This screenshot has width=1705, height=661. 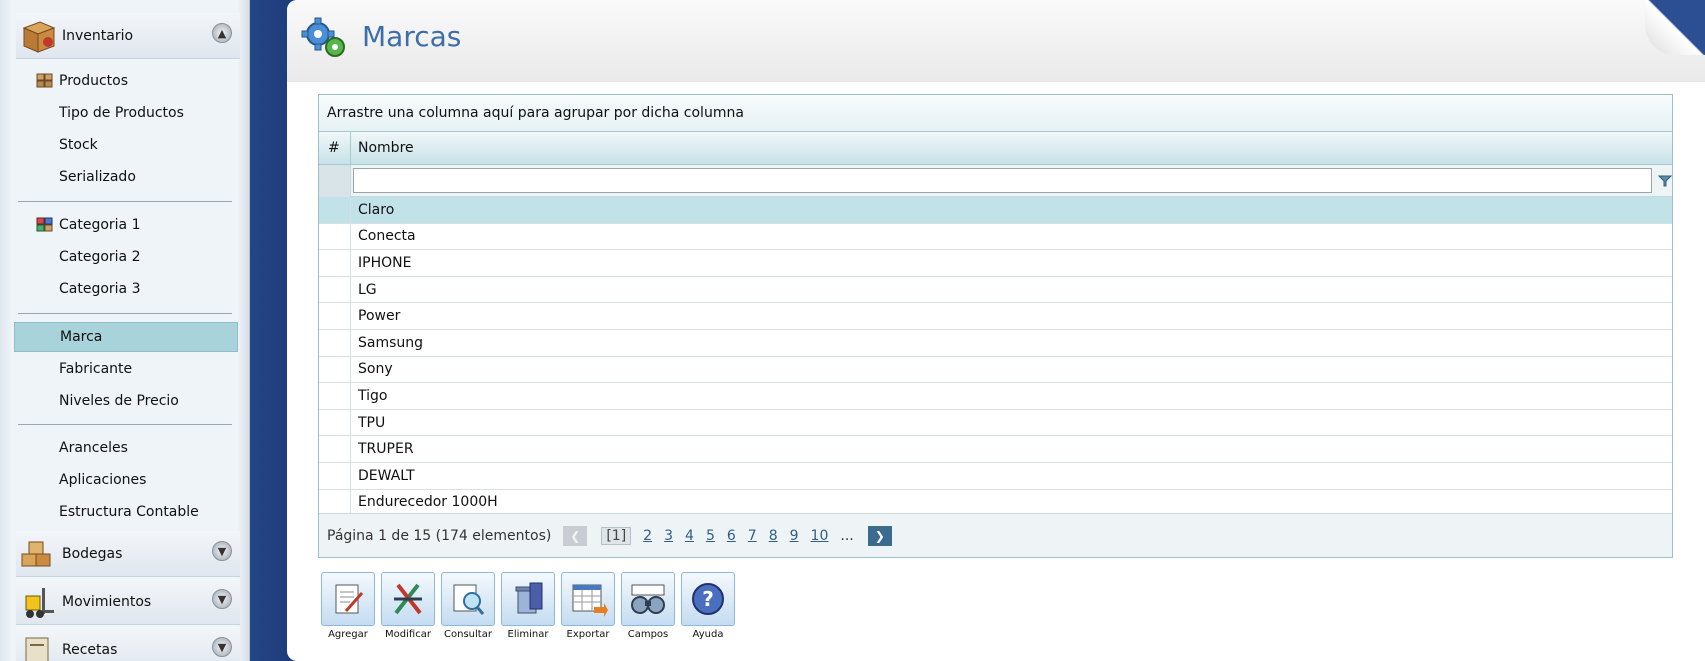 I want to click on column-header-index: #, so click(x=335, y=148).